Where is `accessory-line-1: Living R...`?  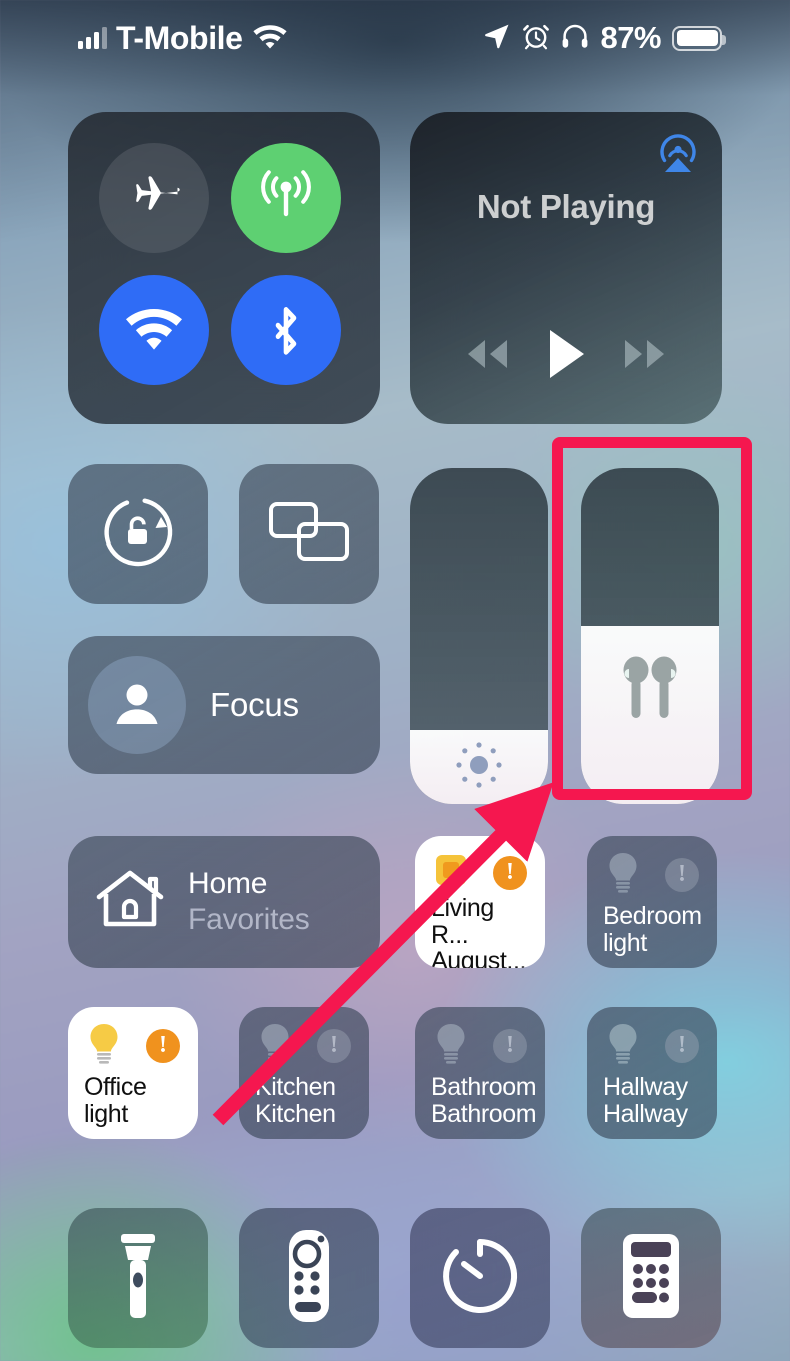
accessory-line-1: Living R... is located at coordinates (462, 921).